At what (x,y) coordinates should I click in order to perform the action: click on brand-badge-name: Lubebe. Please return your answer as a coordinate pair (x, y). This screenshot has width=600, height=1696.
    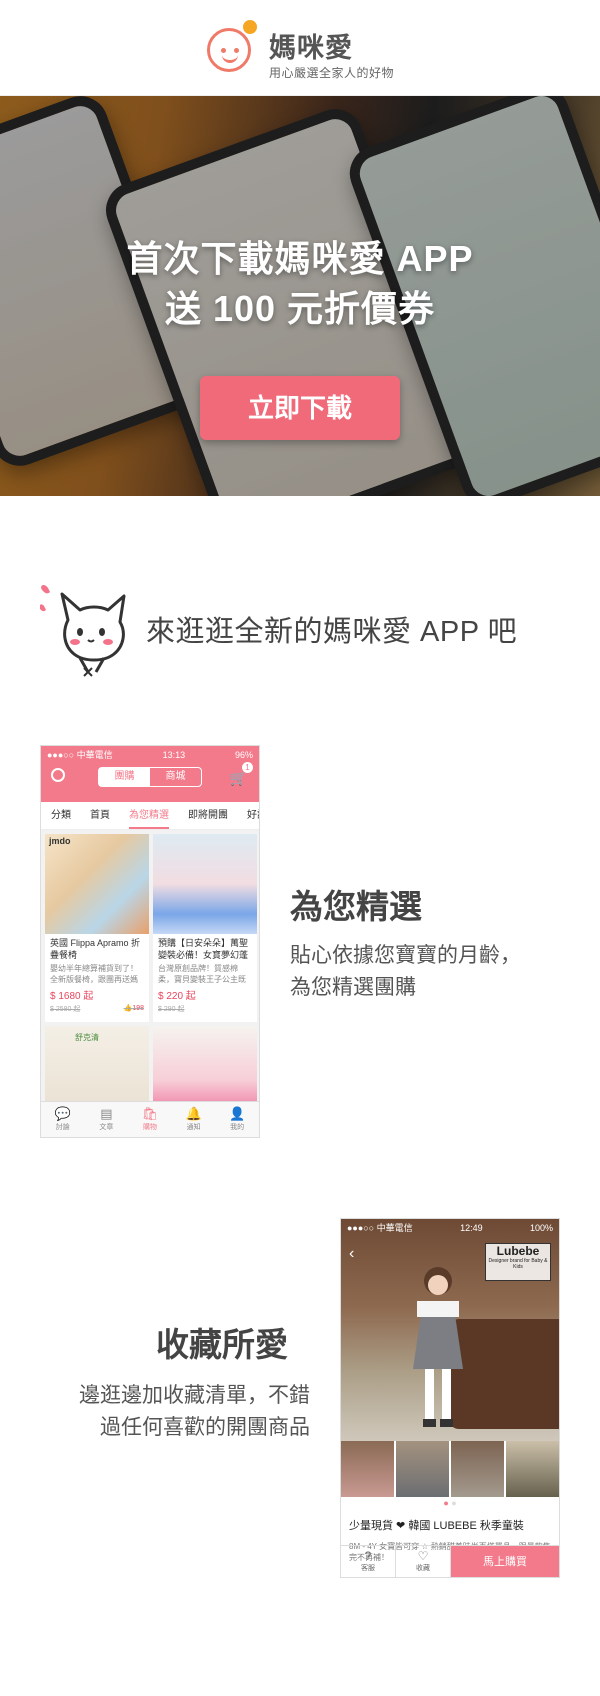
    Looking at the image, I should click on (518, 1251).